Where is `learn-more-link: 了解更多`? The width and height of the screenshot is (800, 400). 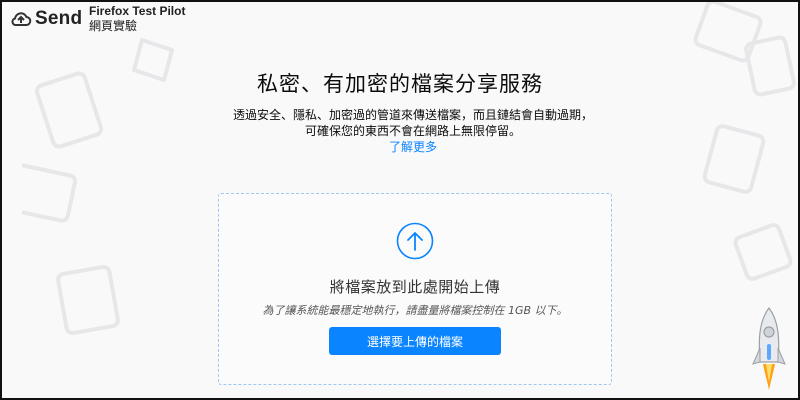 learn-more-link: 了解更多 is located at coordinates (400, 146).